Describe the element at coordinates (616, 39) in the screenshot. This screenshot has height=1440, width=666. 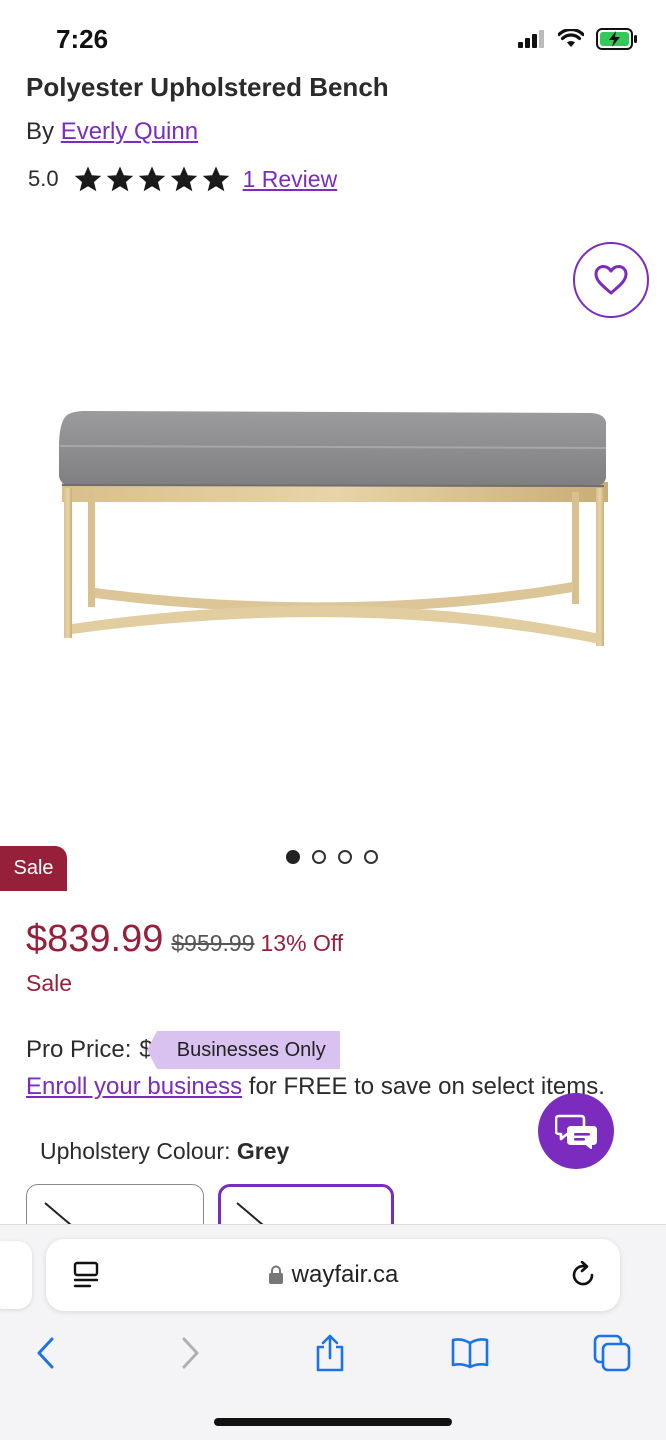
I see `battery-charging-icon` at that location.